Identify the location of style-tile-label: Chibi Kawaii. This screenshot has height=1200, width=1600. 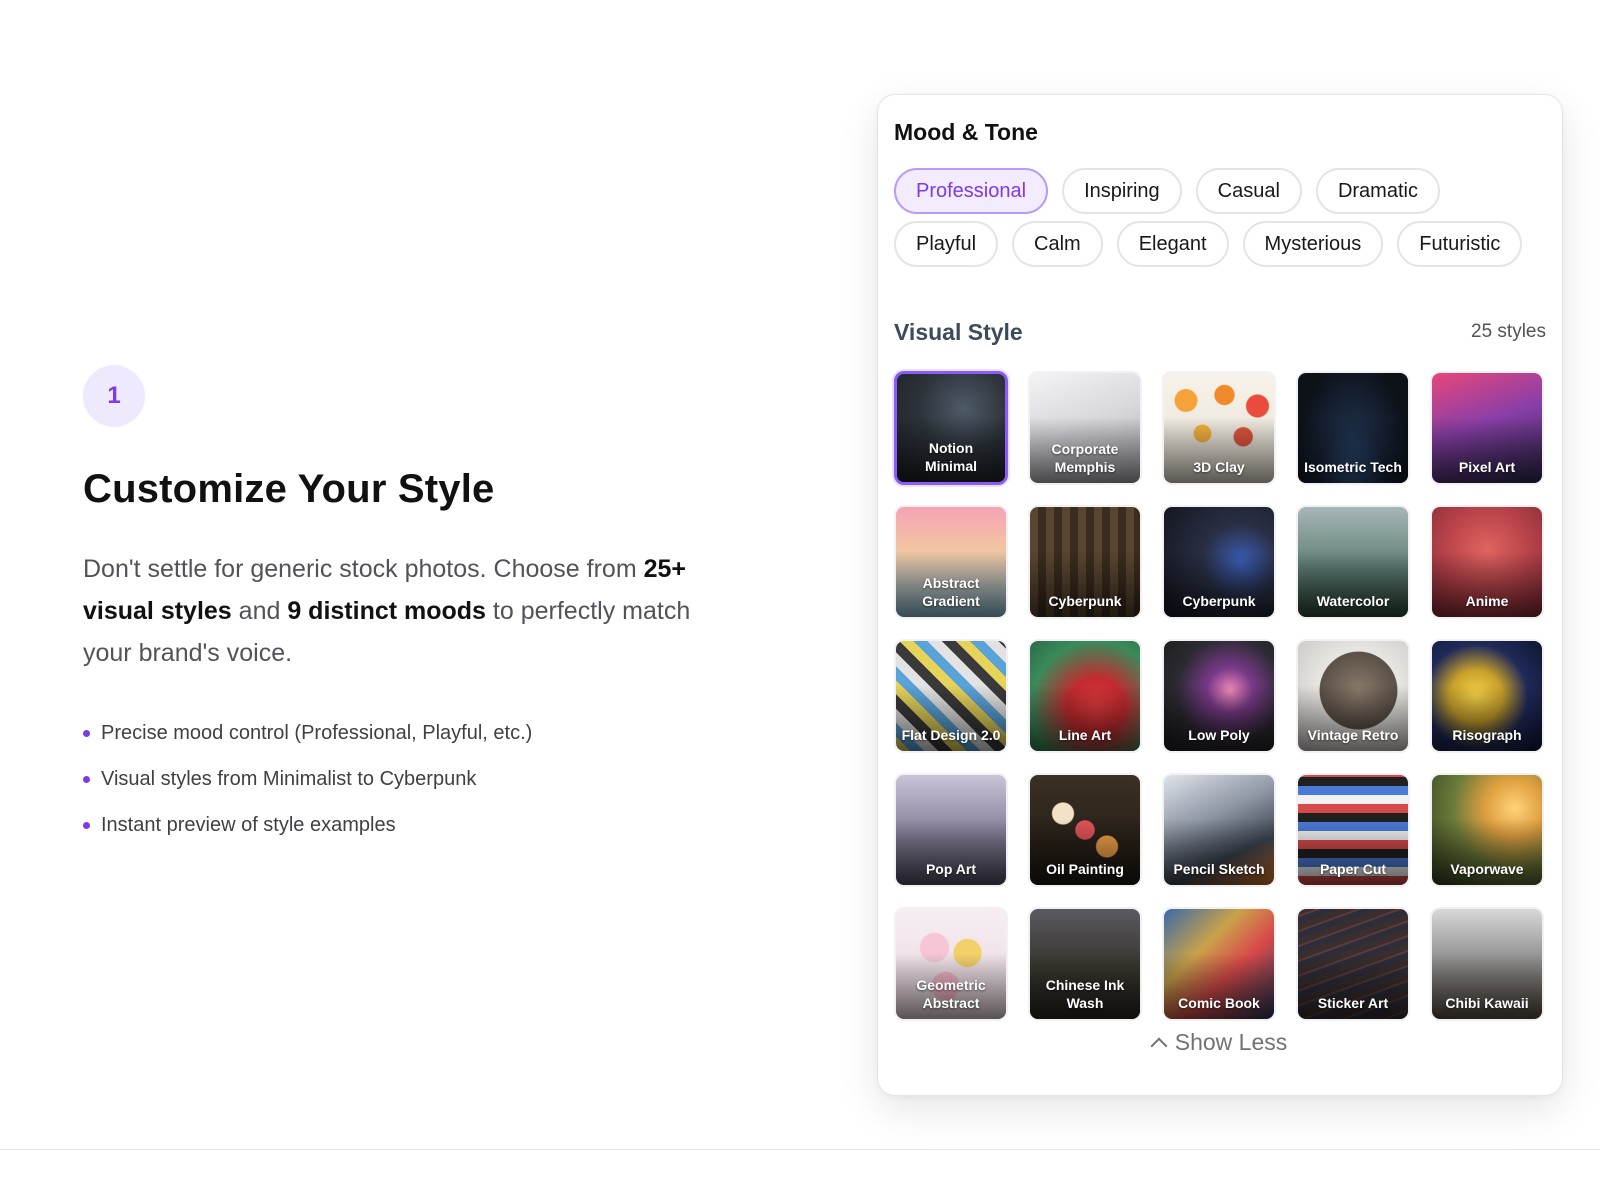
(1487, 1003).